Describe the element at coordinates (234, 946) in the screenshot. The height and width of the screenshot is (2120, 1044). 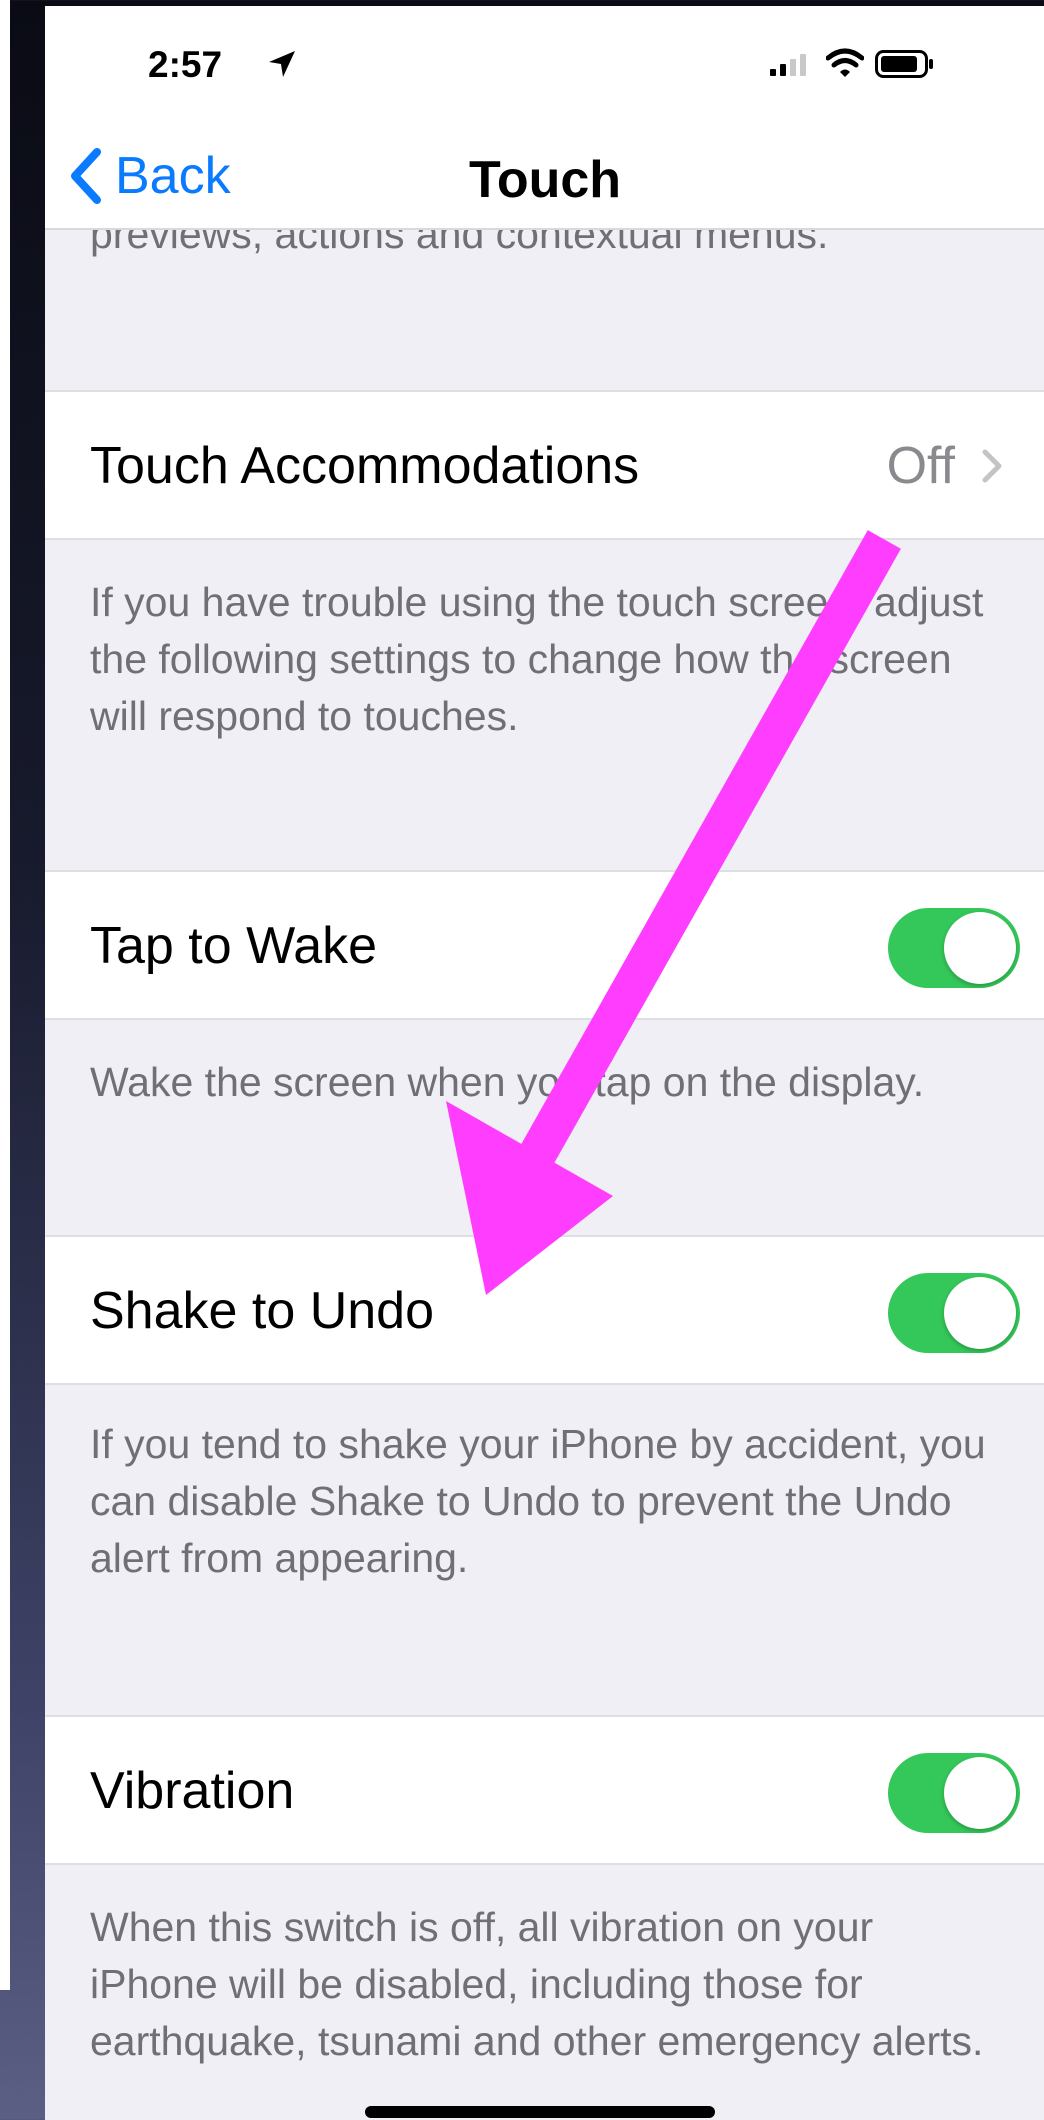
I see `tap-to-wake-label: Tap to Wake` at that location.